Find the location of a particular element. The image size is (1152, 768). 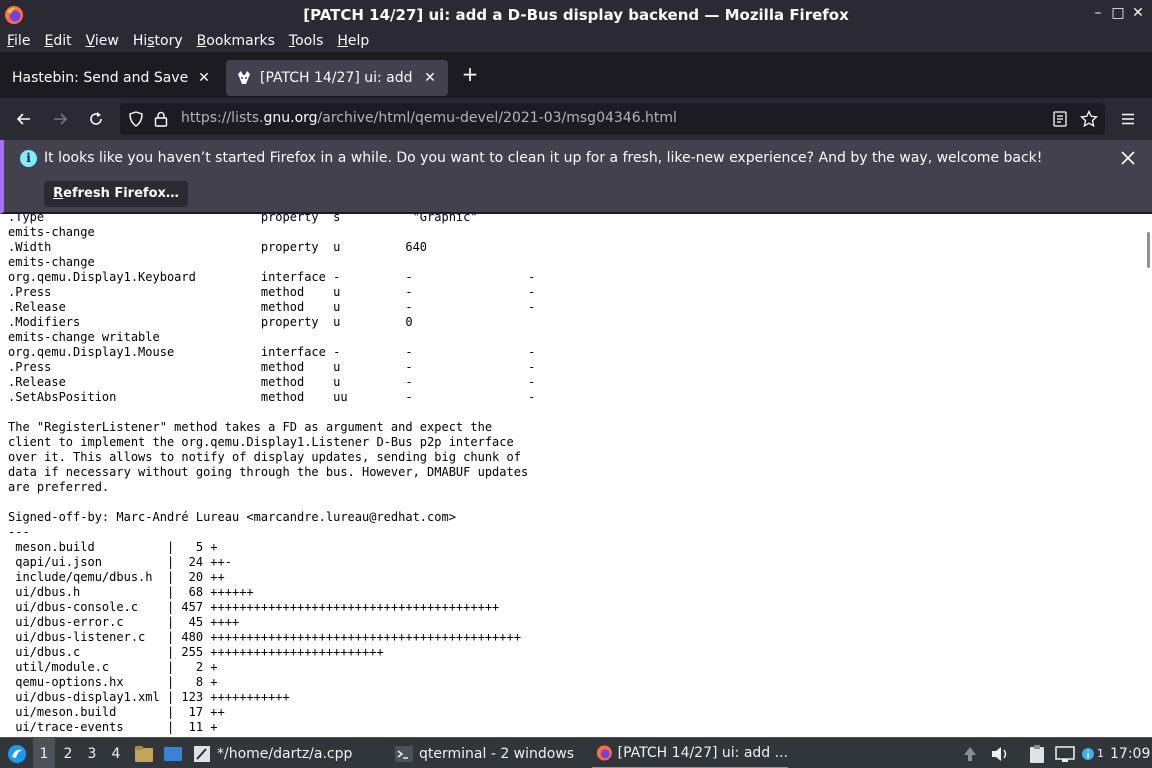

workspace-1: 1 is located at coordinates (44, 753).